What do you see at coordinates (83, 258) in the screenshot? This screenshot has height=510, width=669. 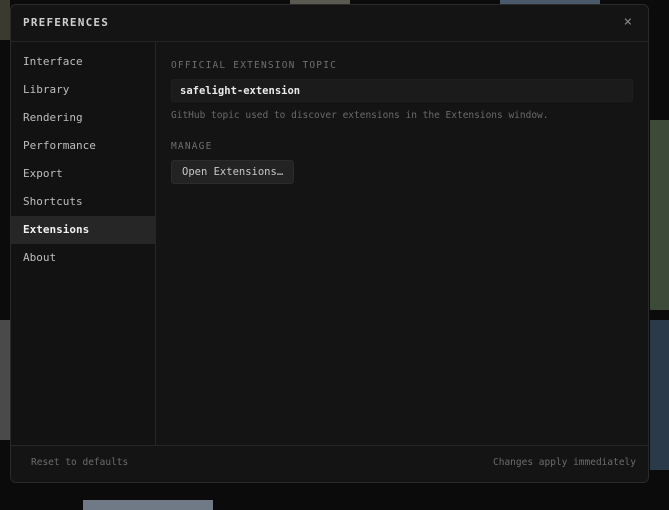 I see `sidebar-item-about: About` at bounding box center [83, 258].